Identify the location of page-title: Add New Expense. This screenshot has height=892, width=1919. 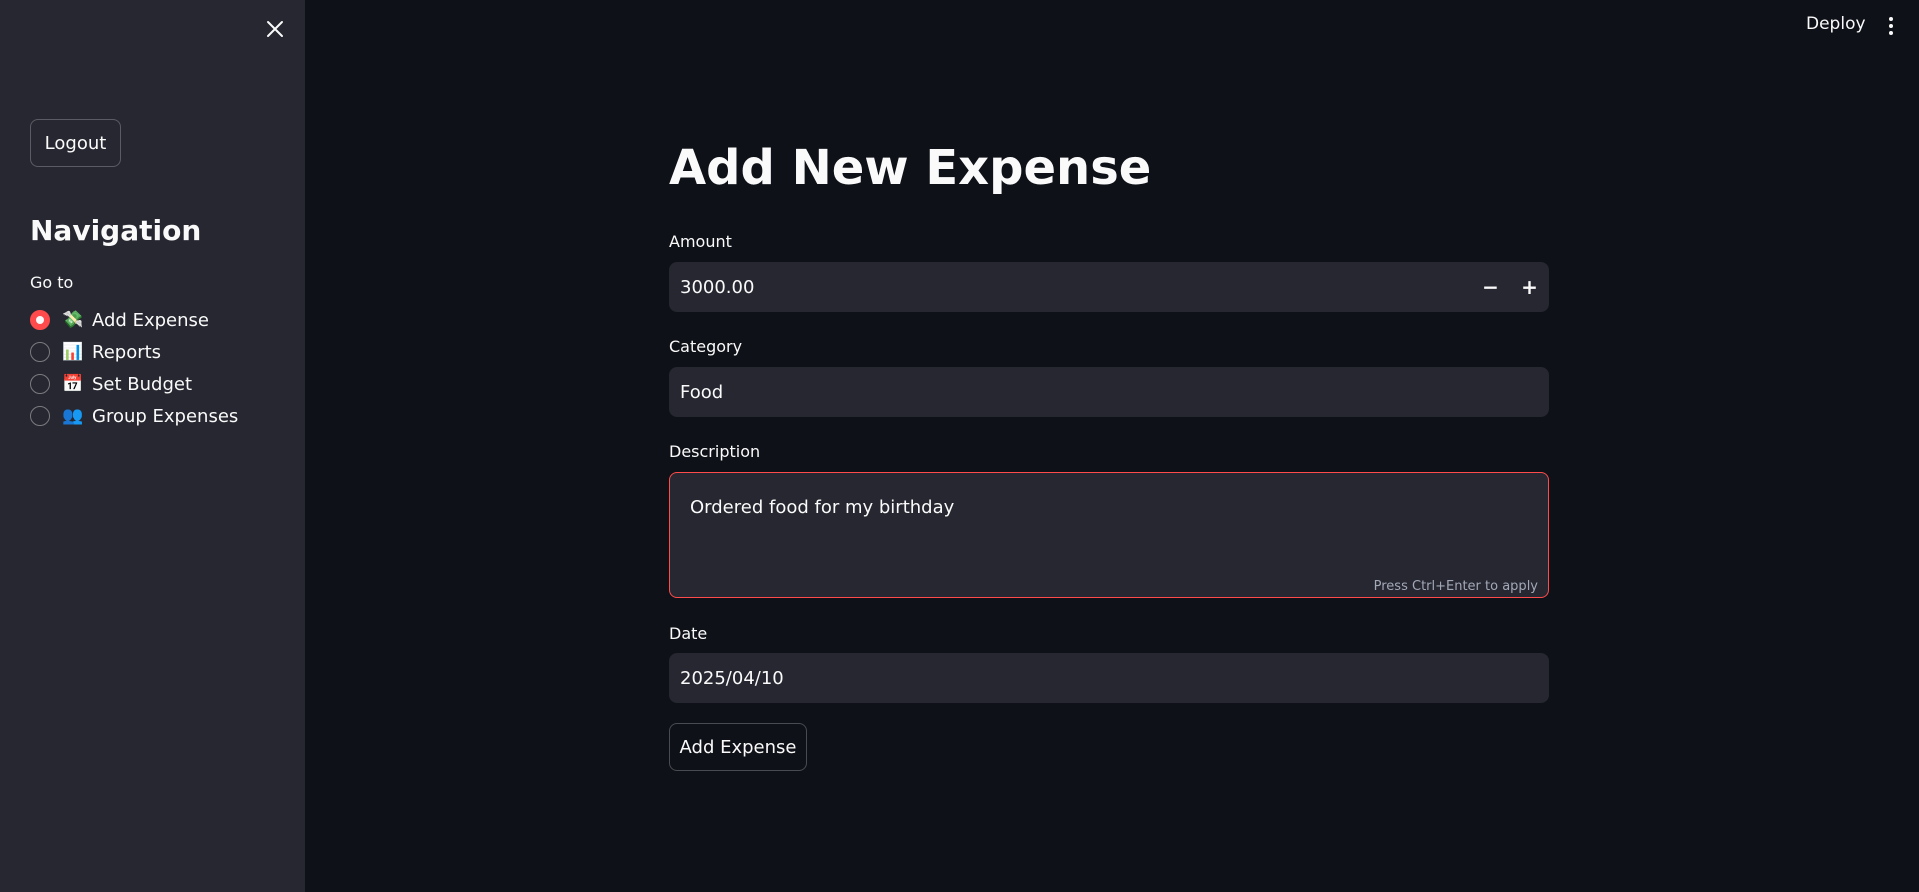
(910, 168).